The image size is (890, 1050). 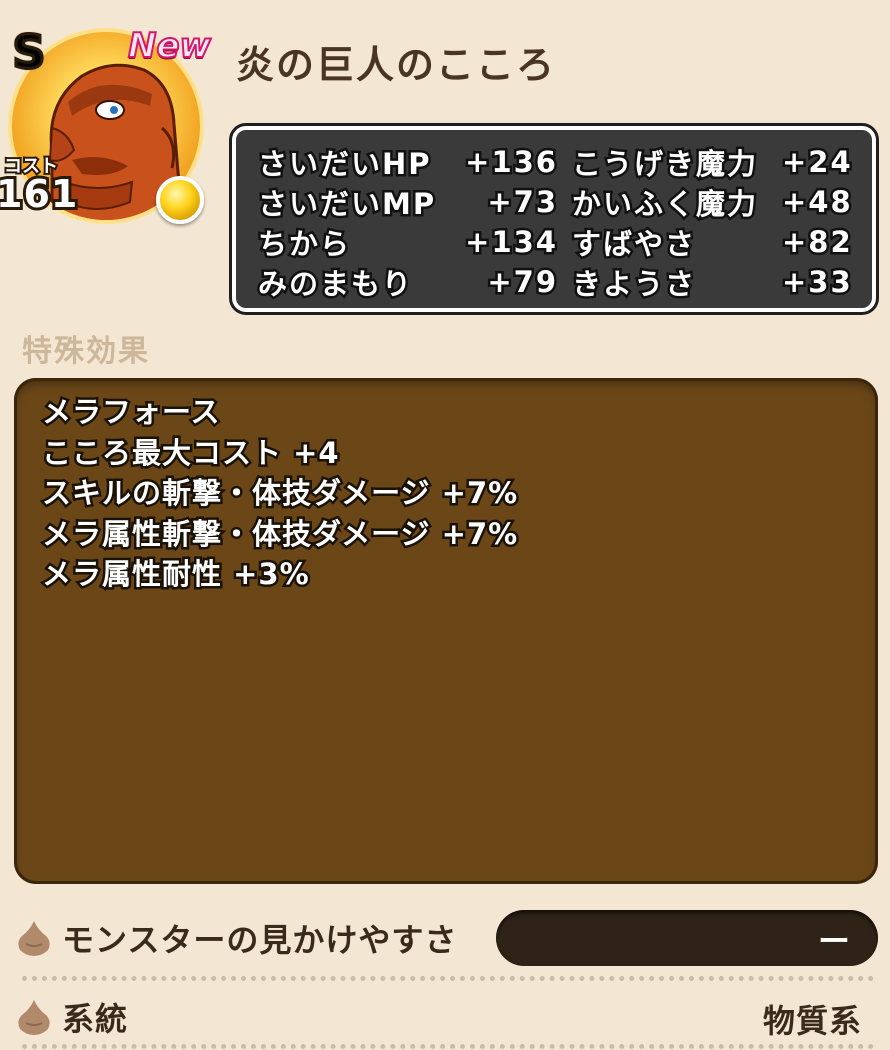 What do you see at coordinates (812, 1021) in the screenshot?
I see `lineage-value: 物質系` at bounding box center [812, 1021].